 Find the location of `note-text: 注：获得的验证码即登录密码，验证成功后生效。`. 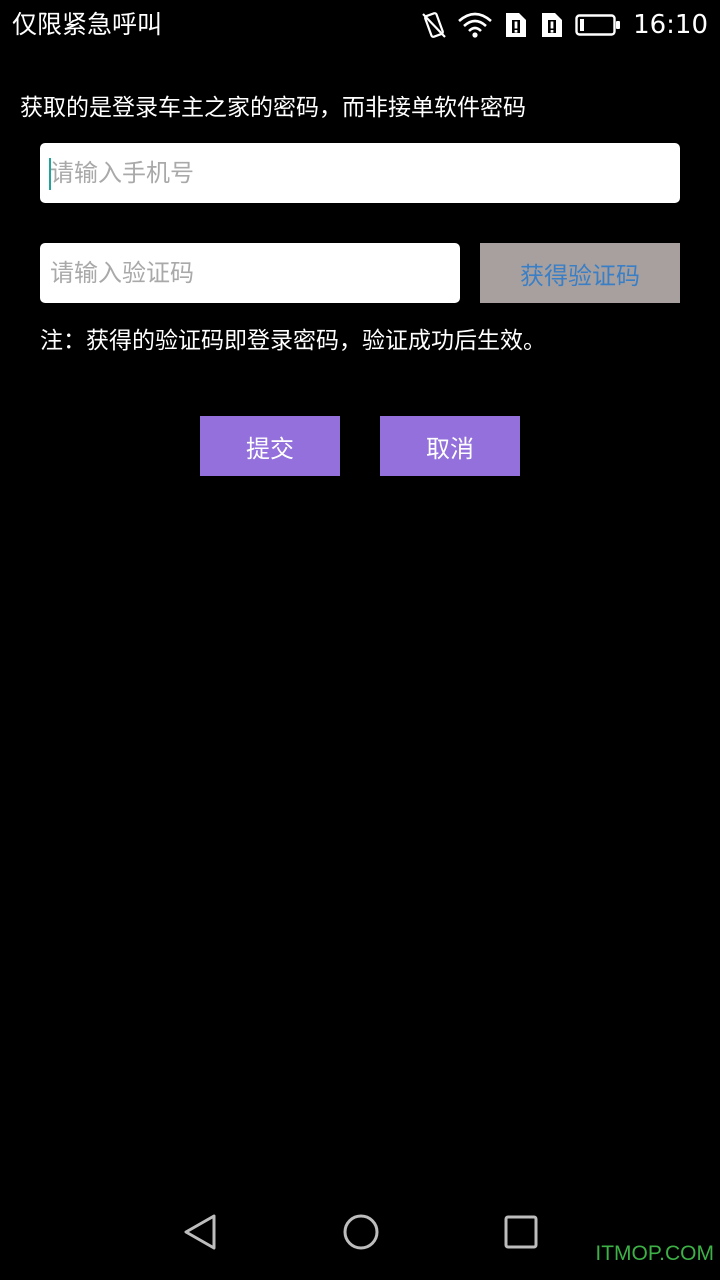

note-text: 注：获得的验证码即登录密码，验证成功后生效。 is located at coordinates (293, 341).